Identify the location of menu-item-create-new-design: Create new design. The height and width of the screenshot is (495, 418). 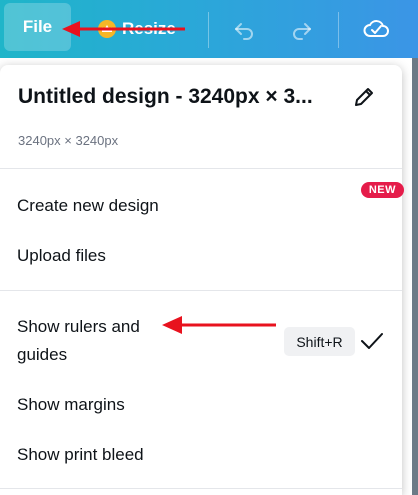
(201, 206).